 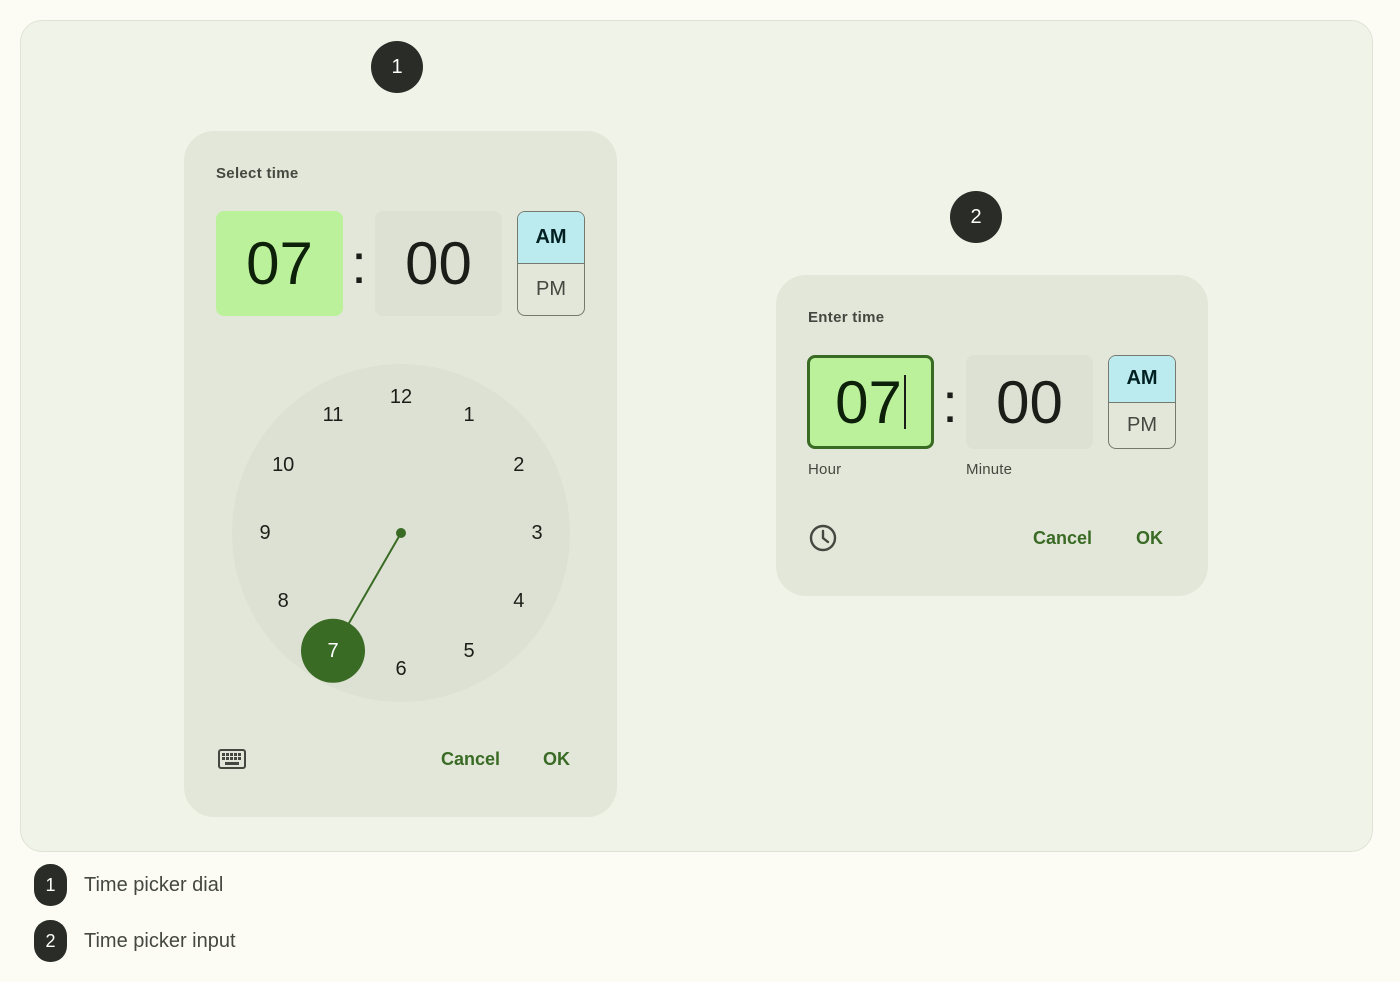 I want to click on dial-period-selector: AM PM, so click(x=551, y=263).